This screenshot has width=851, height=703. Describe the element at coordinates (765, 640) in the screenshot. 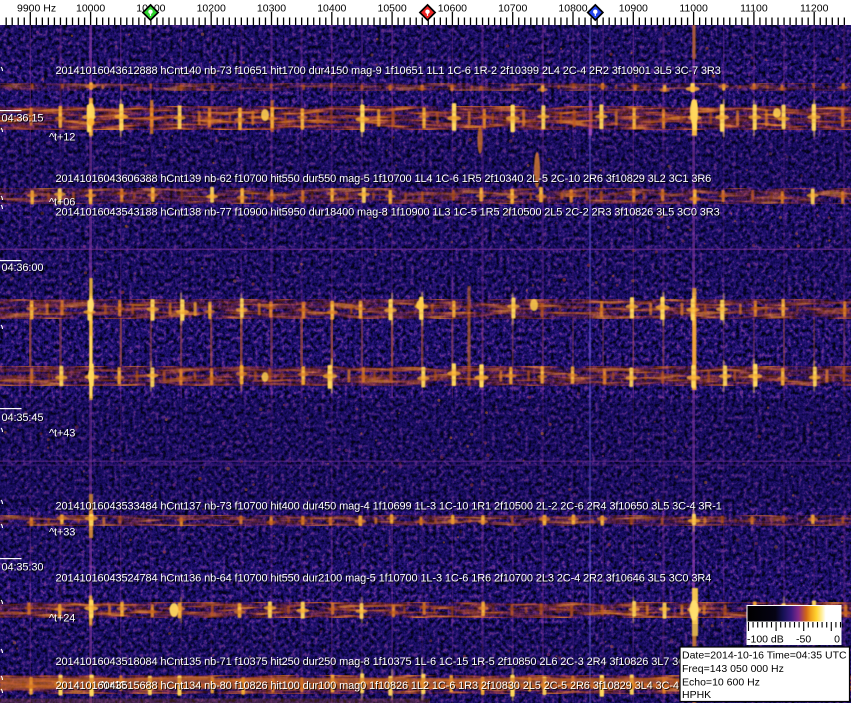

I see `svg-text: -100 dB` at that location.